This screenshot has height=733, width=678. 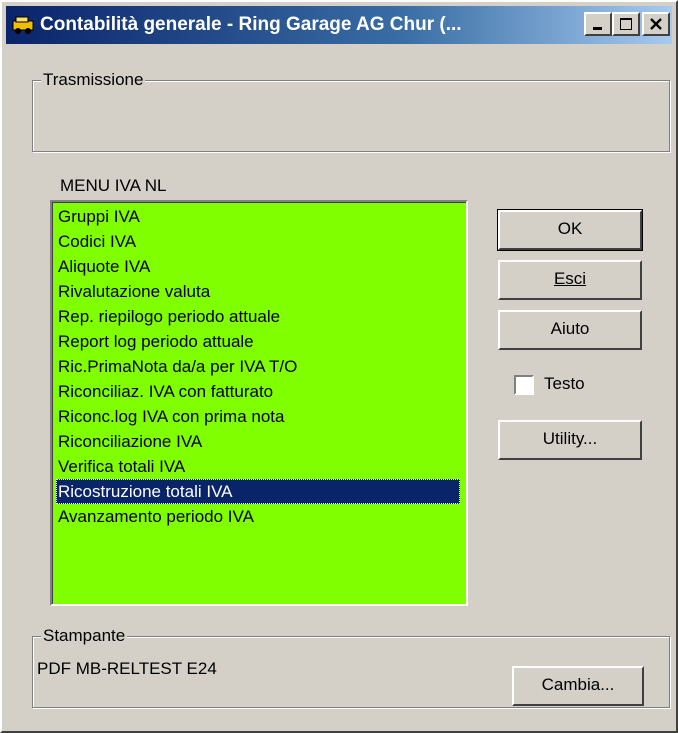 I want to click on list-item: Rivalutazione valuta, so click(x=134, y=291).